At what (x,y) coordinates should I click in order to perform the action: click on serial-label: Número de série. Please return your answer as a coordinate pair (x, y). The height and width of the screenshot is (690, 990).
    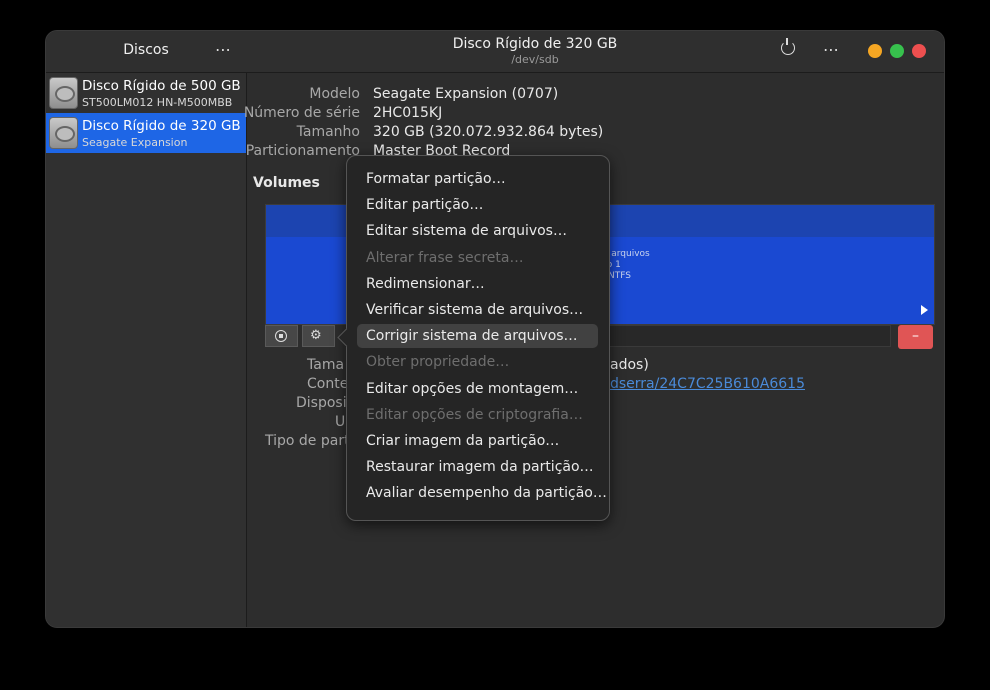
    Looking at the image, I should click on (301, 113).